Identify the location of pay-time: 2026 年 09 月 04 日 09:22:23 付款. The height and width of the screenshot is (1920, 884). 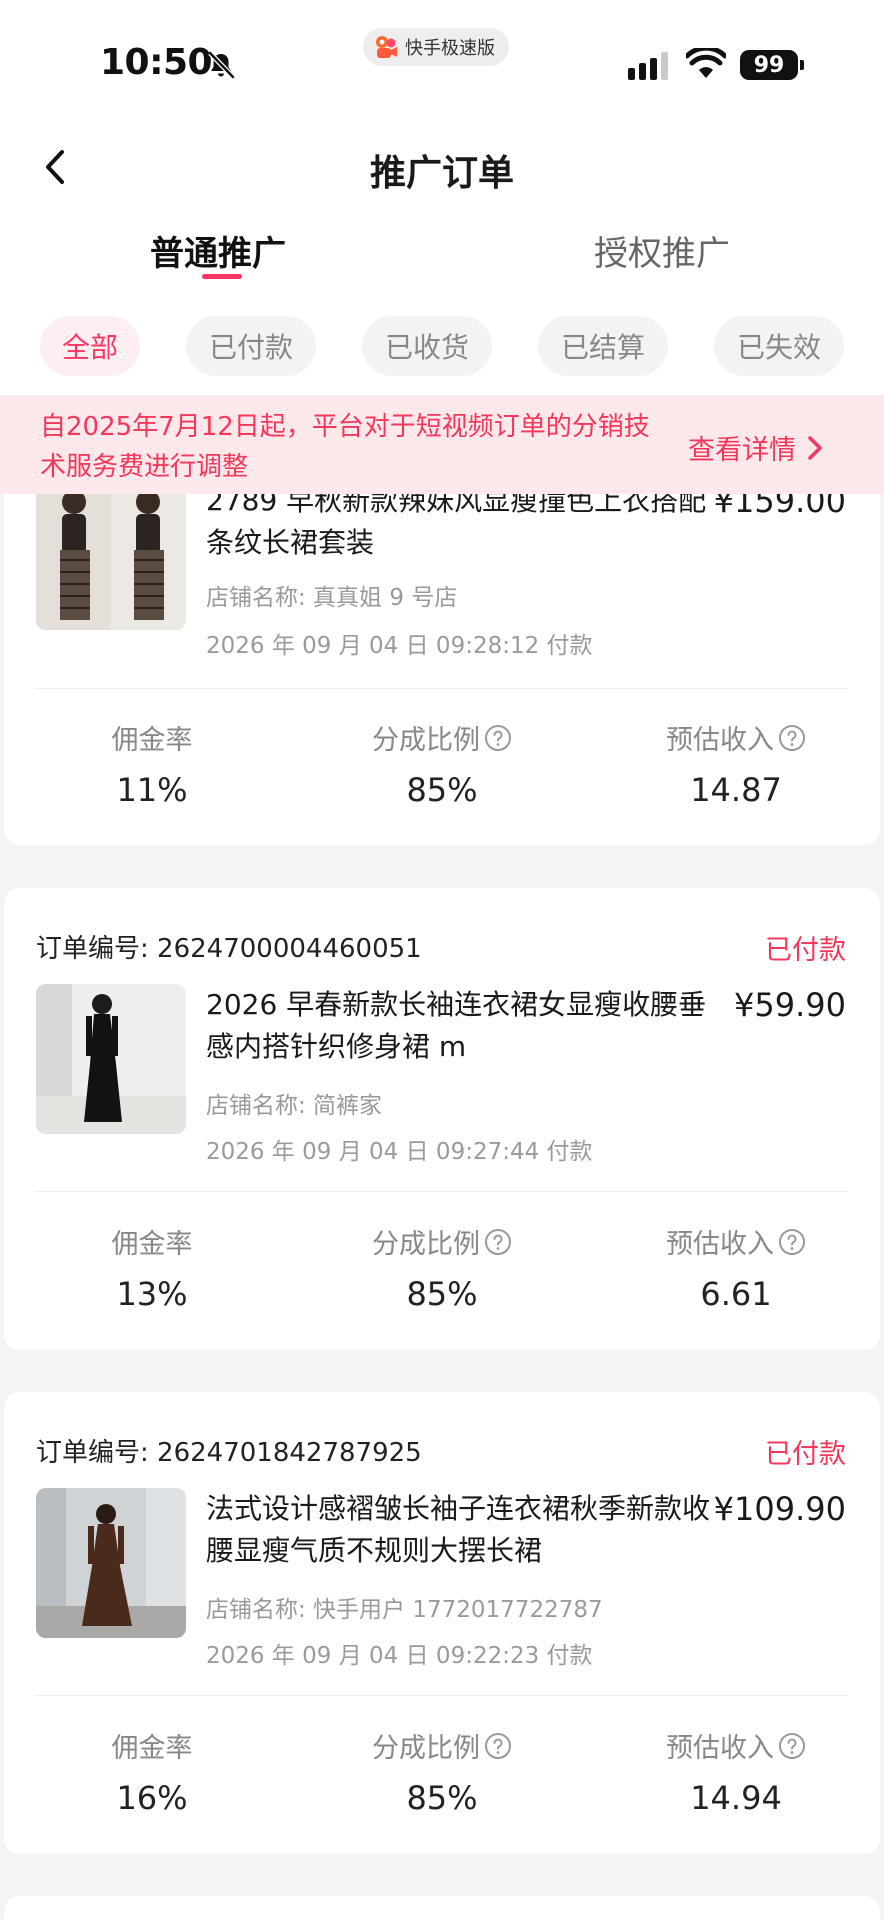
(399, 1656).